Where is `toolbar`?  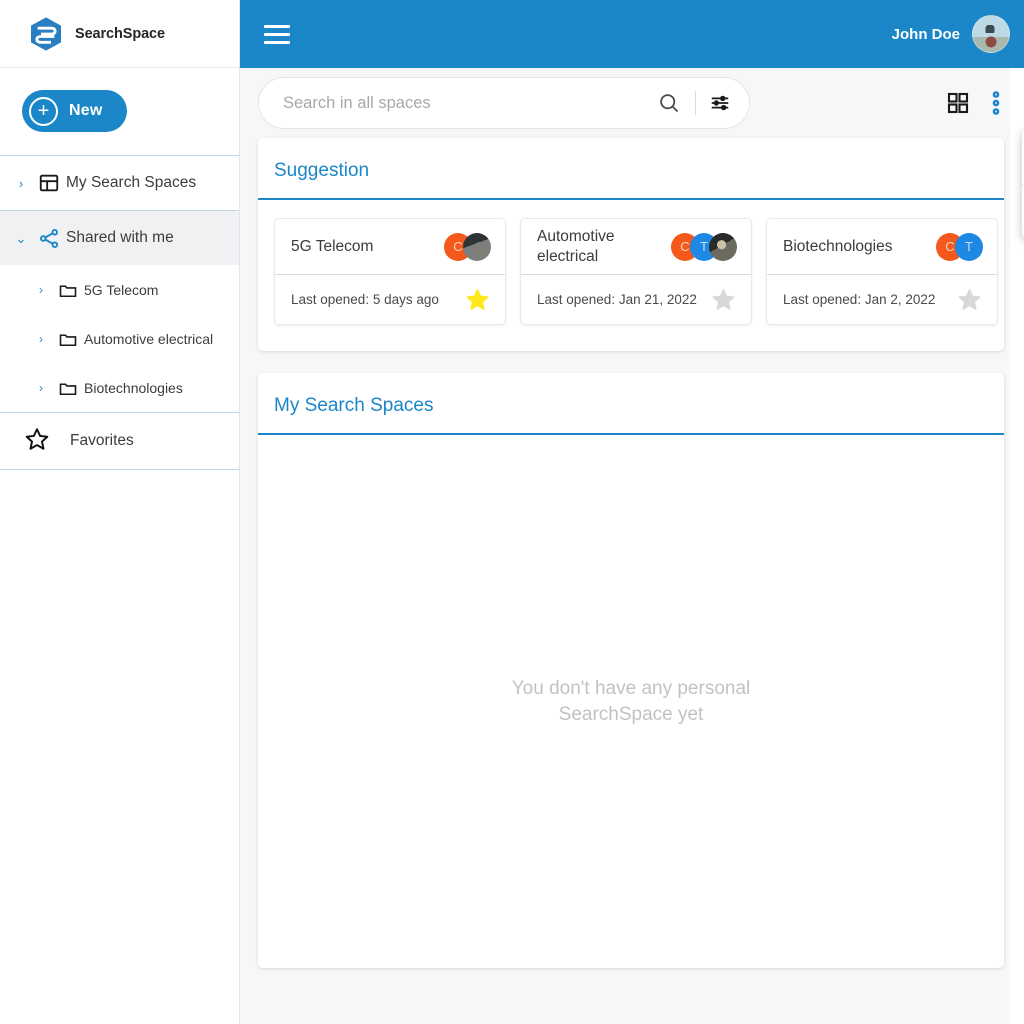
toolbar is located at coordinates (632, 103).